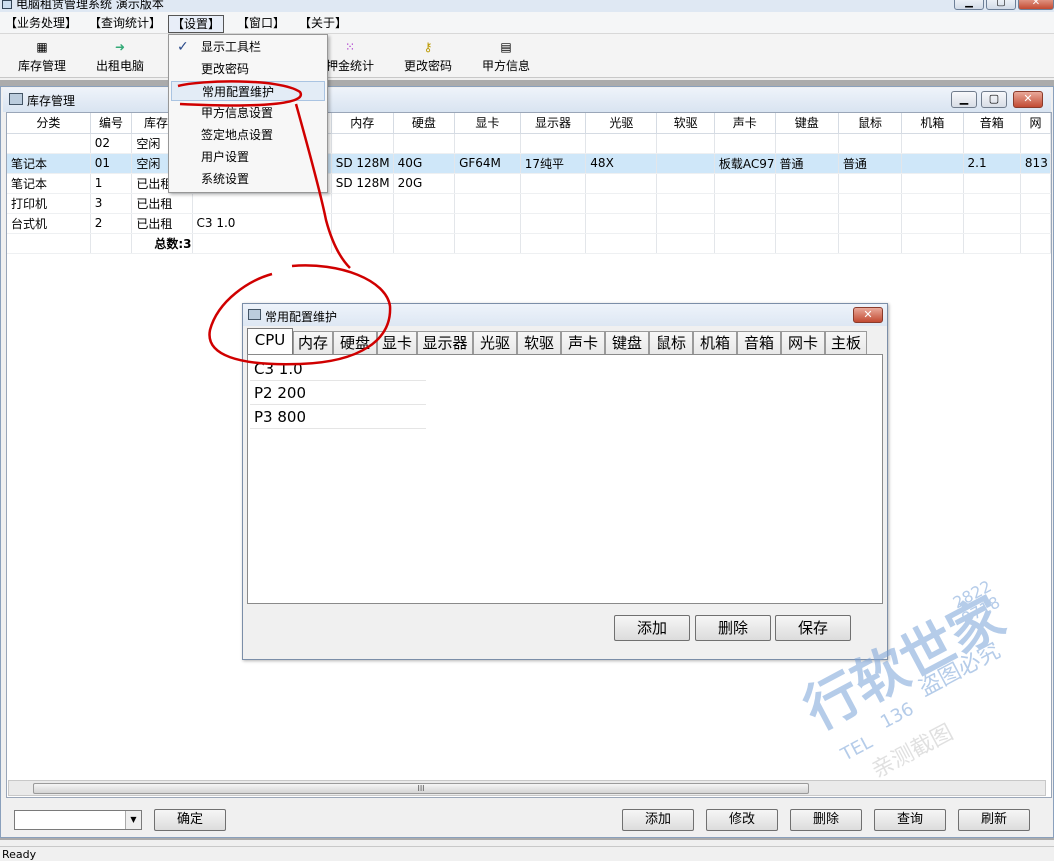  Describe the element at coordinates (424, 183) in the screenshot. I see `table-cell: 20G` at that location.